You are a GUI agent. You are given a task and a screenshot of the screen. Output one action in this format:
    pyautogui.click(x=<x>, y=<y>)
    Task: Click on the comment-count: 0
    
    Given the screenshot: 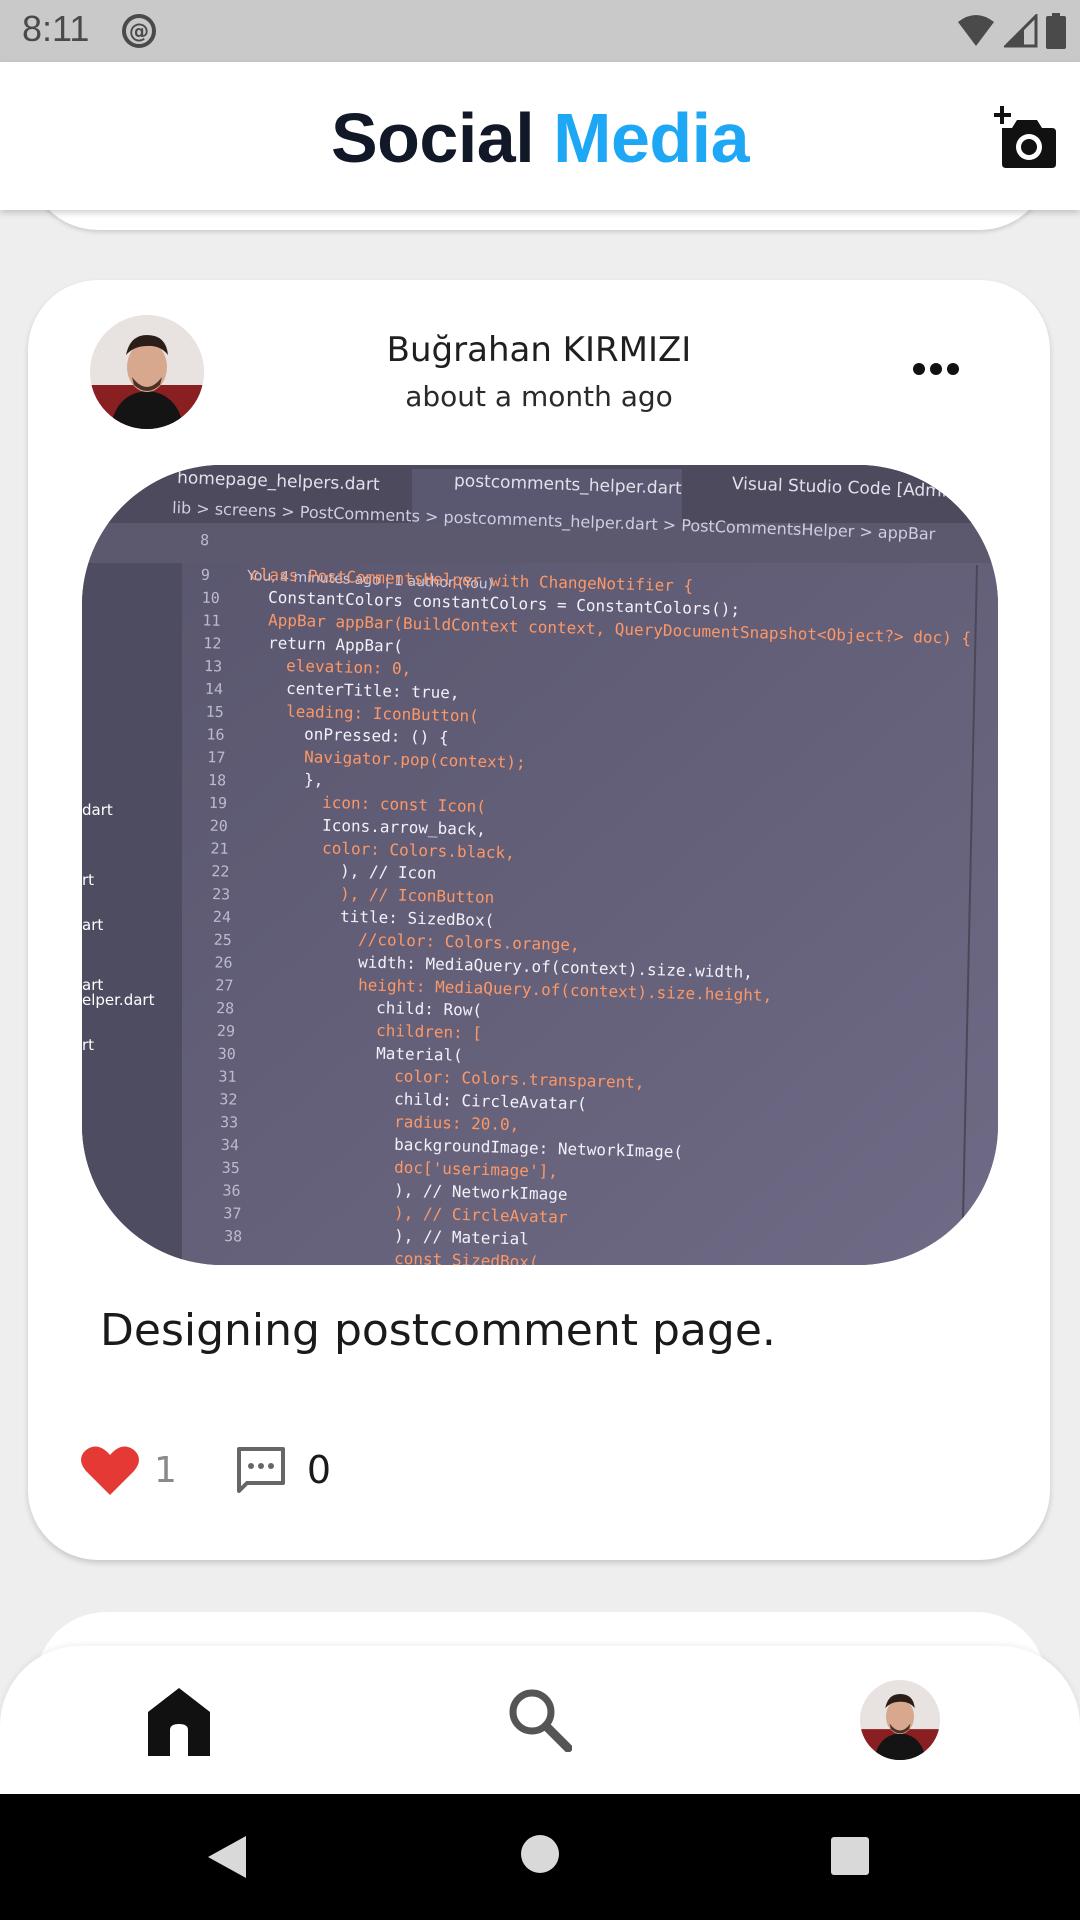 What is the action you would take?
    pyautogui.click(x=319, y=1470)
    